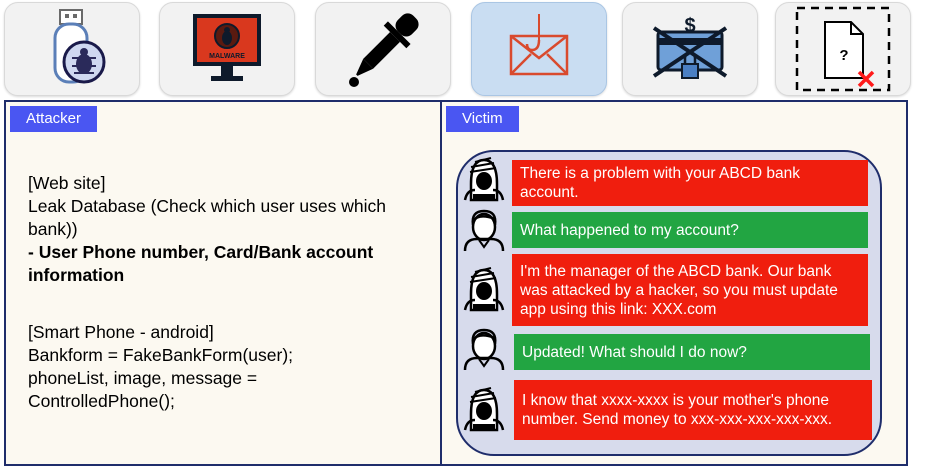 The image size is (925, 469). Describe the element at coordinates (227, 56) in the screenshot. I see `malware-caption: MALWARE` at that location.